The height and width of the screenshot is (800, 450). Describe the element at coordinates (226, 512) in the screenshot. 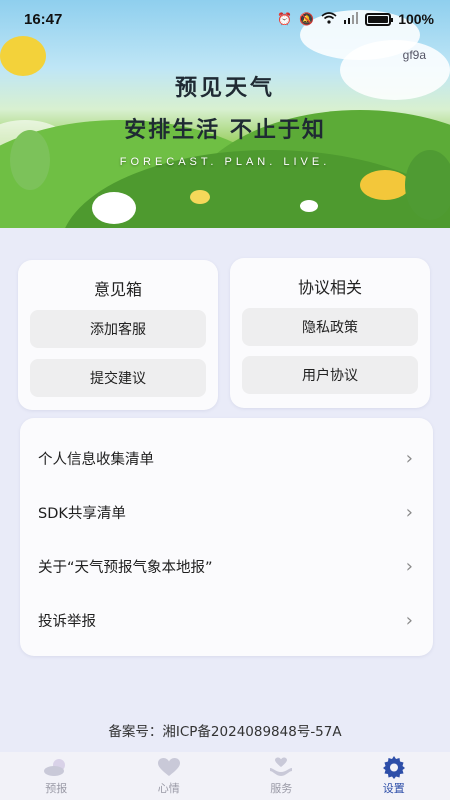

I see `list-item-sdk-sharing: SDK共享清单 ›` at that location.